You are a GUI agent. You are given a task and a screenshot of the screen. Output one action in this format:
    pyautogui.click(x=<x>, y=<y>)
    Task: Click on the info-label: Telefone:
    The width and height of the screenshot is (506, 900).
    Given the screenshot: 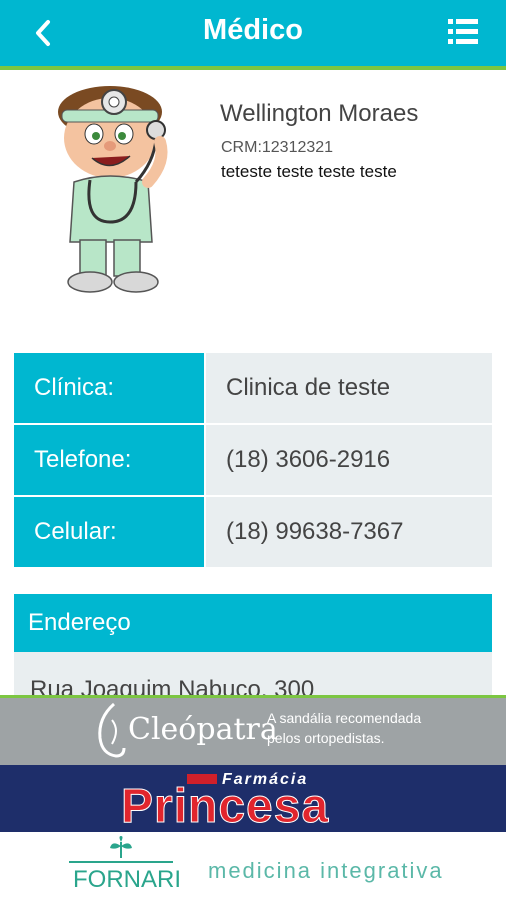 What is the action you would take?
    pyautogui.click(x=109, y=460)
    